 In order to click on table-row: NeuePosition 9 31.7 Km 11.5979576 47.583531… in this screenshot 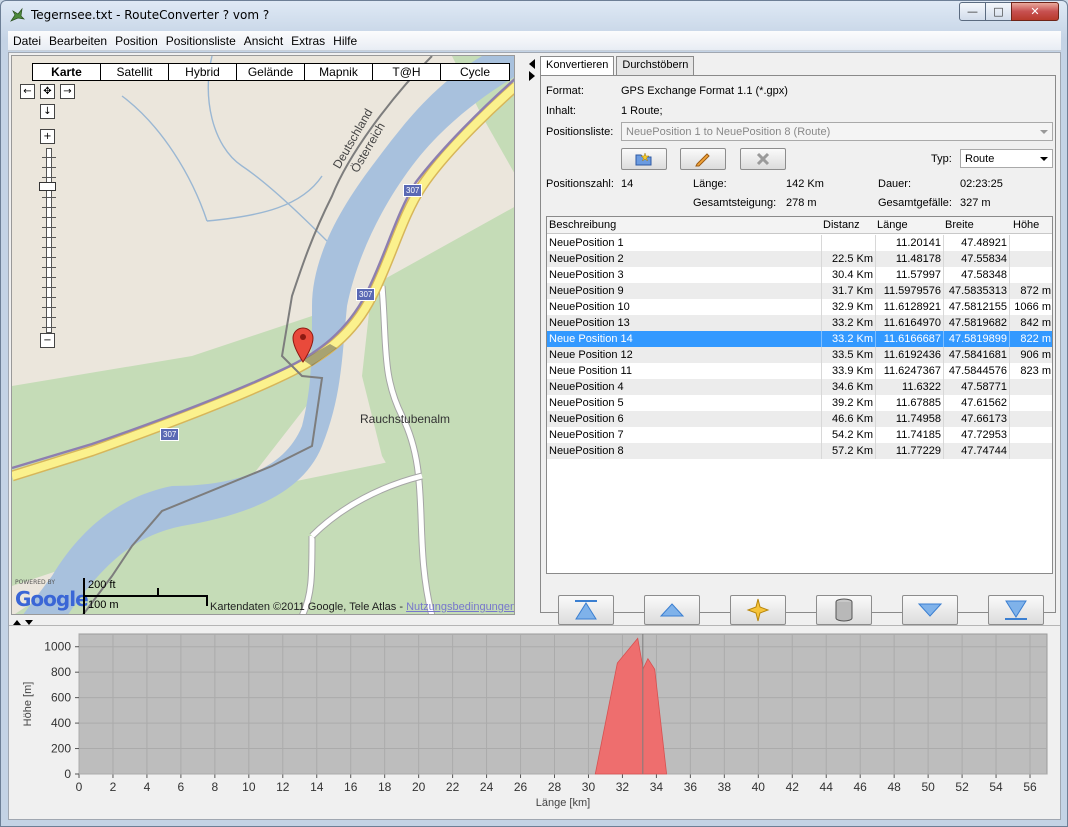, I will do `click(799, 291)`.